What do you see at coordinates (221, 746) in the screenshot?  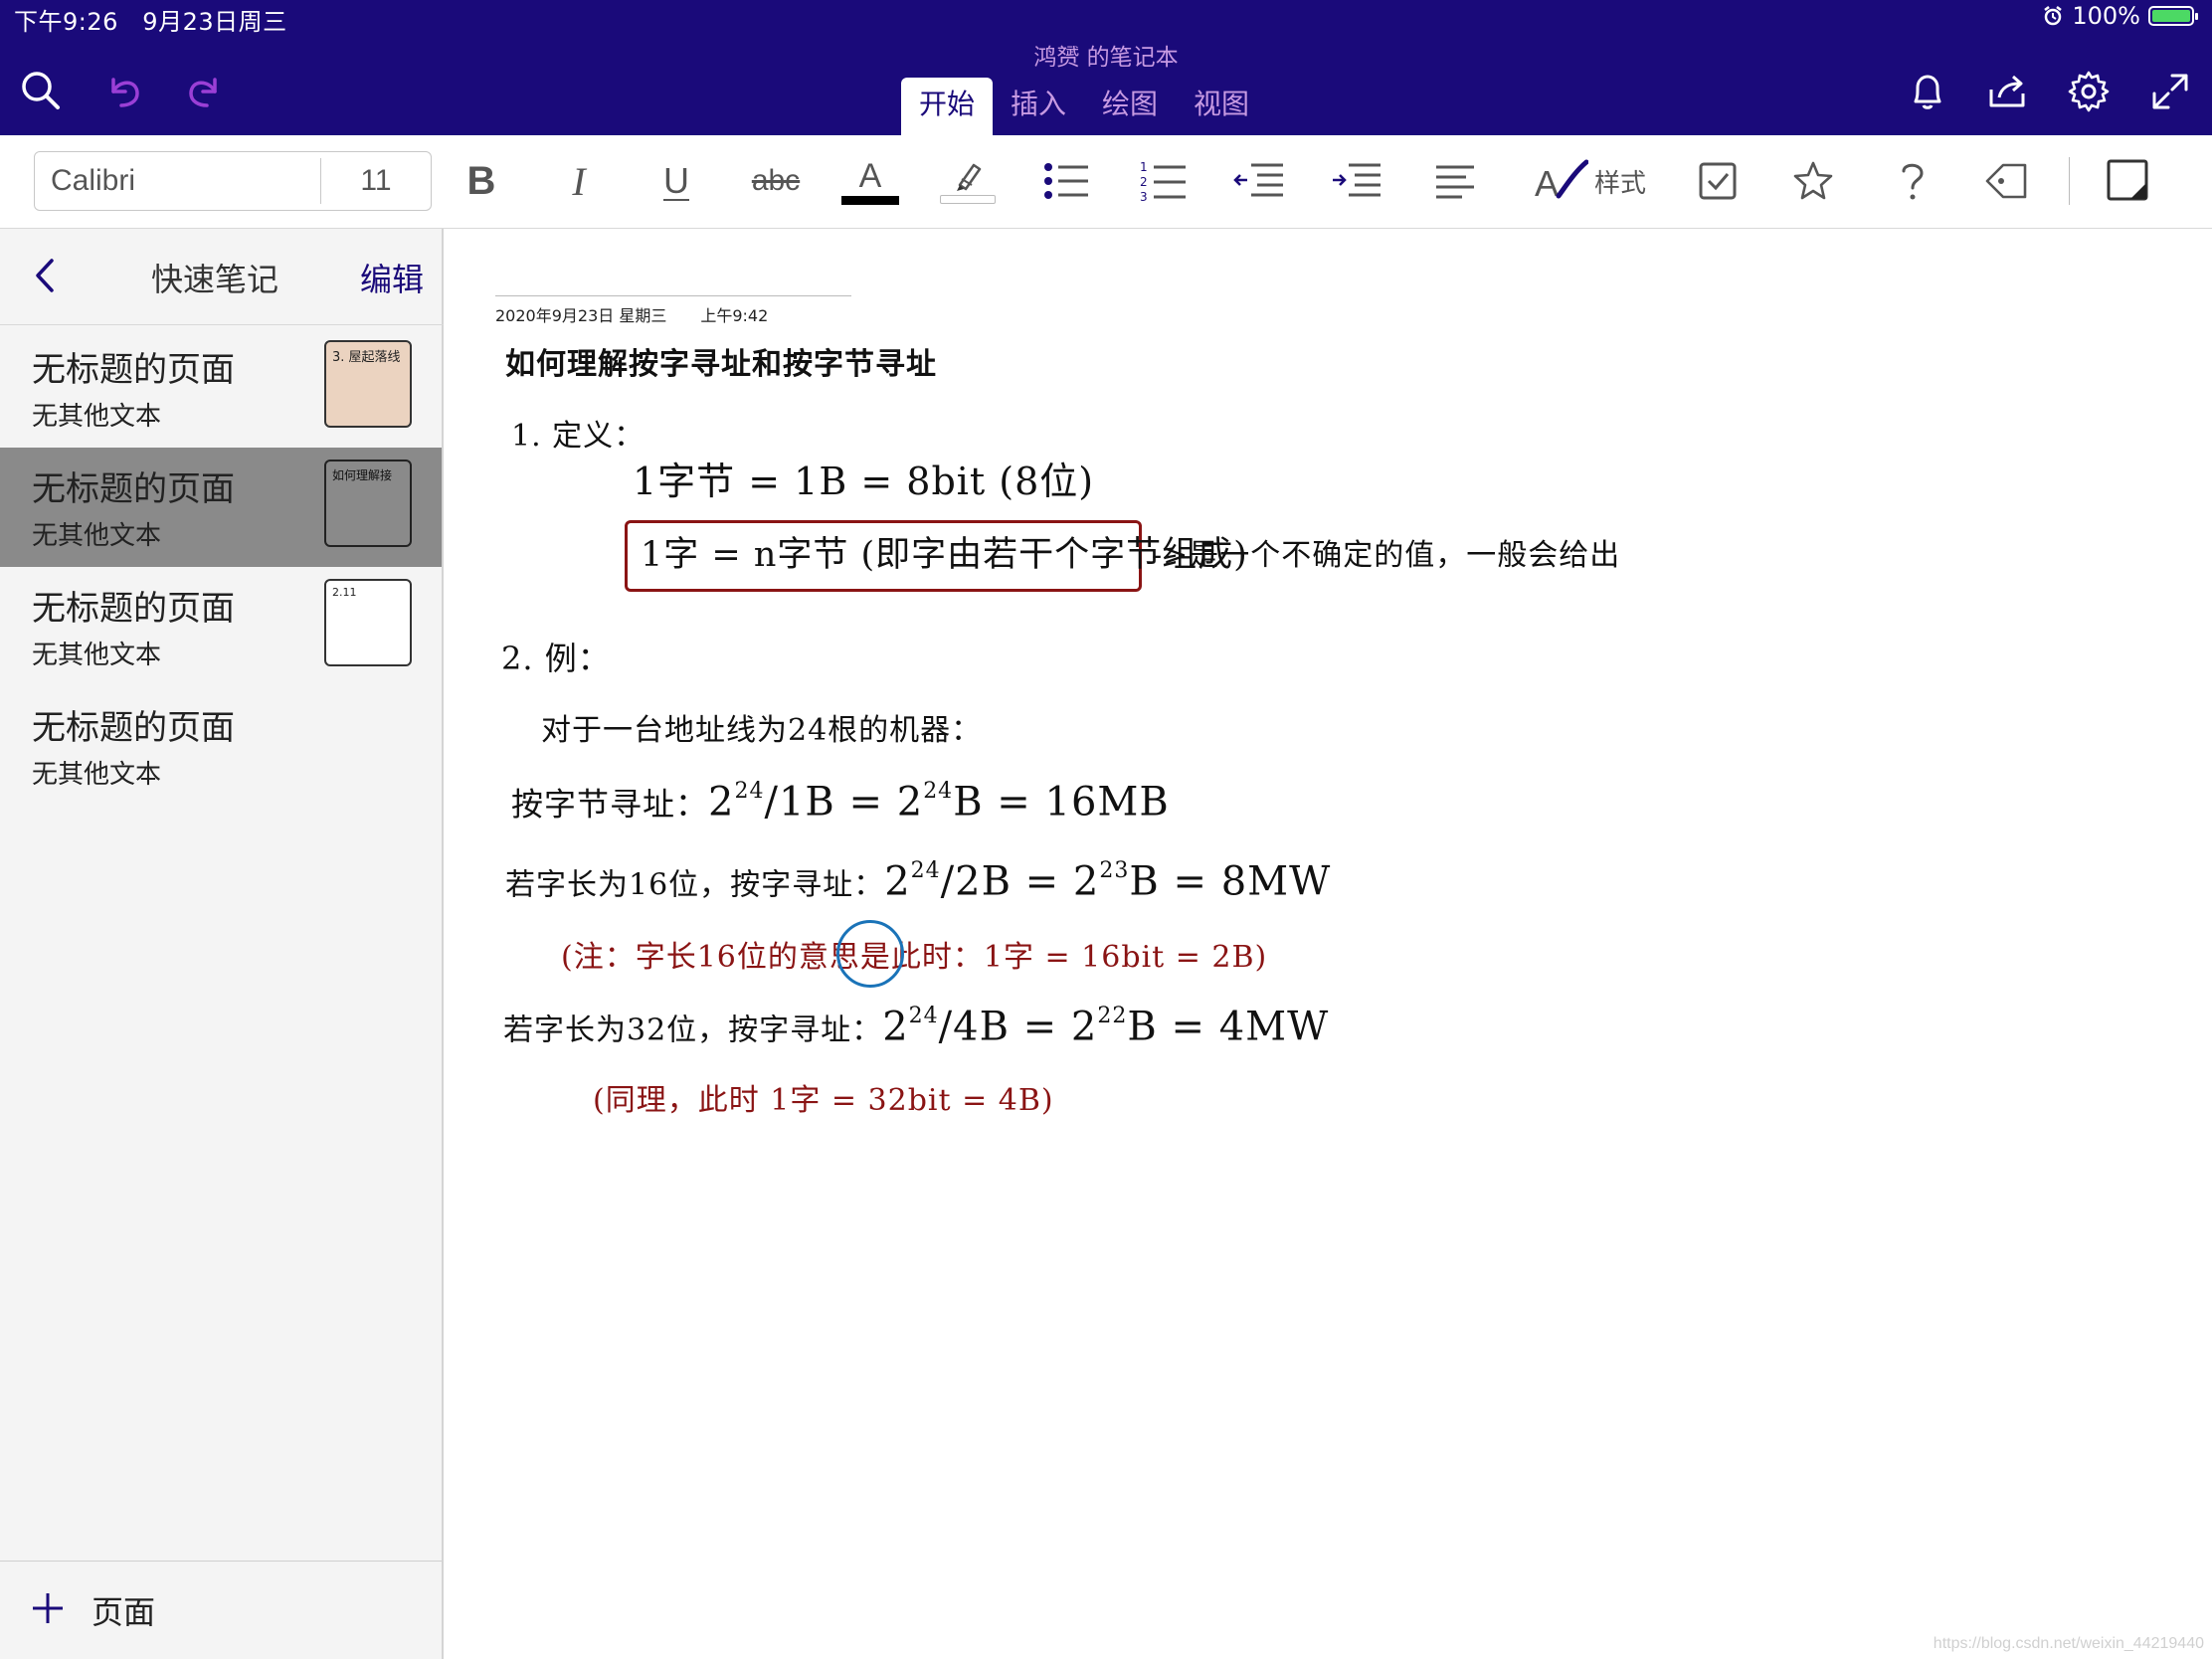 I see `page-list-item: 无标题的页面 无其他文本` at bounding box center [221, 746].